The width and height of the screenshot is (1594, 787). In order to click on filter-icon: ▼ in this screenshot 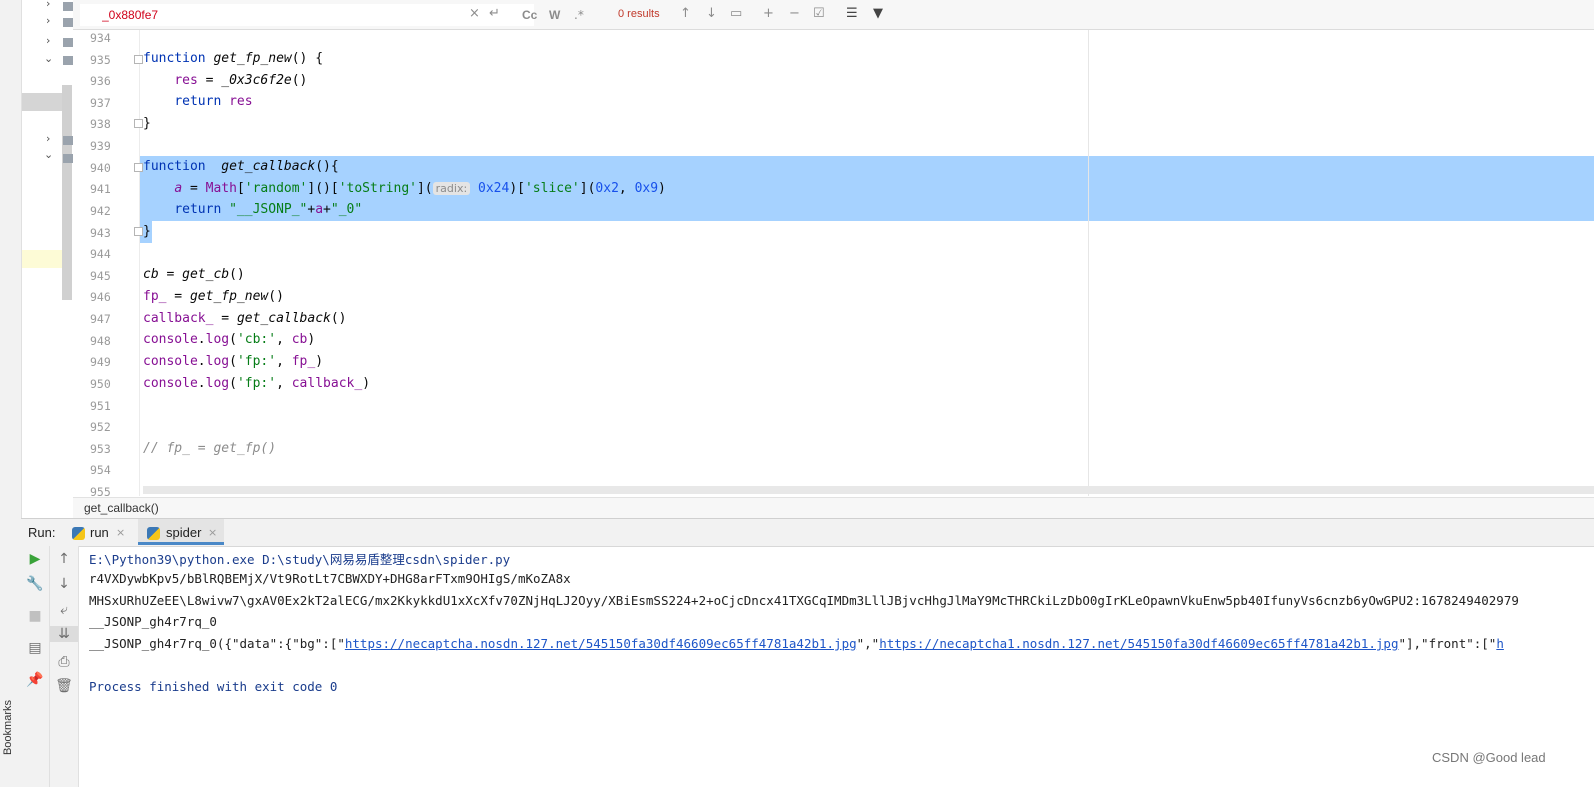, I will do `click(878, 13)`.